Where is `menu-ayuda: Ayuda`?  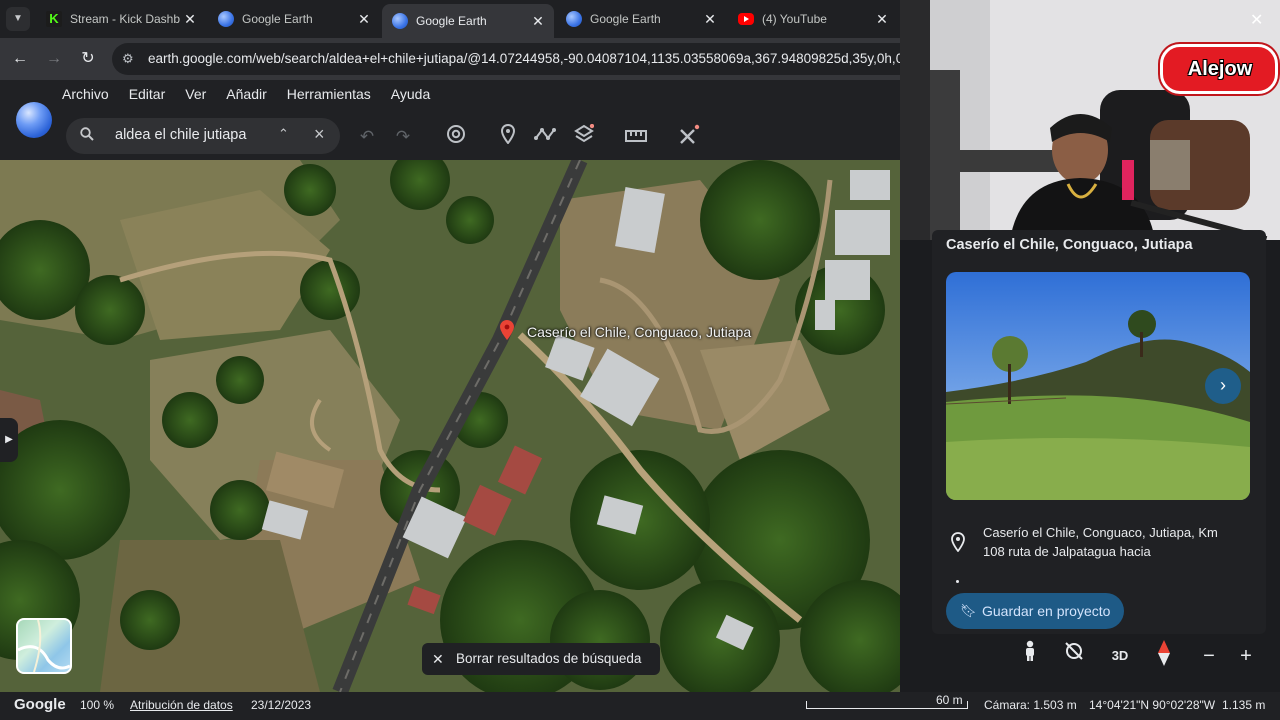 menu-ayuda: Ayuda is located at coordinates (410, 94).